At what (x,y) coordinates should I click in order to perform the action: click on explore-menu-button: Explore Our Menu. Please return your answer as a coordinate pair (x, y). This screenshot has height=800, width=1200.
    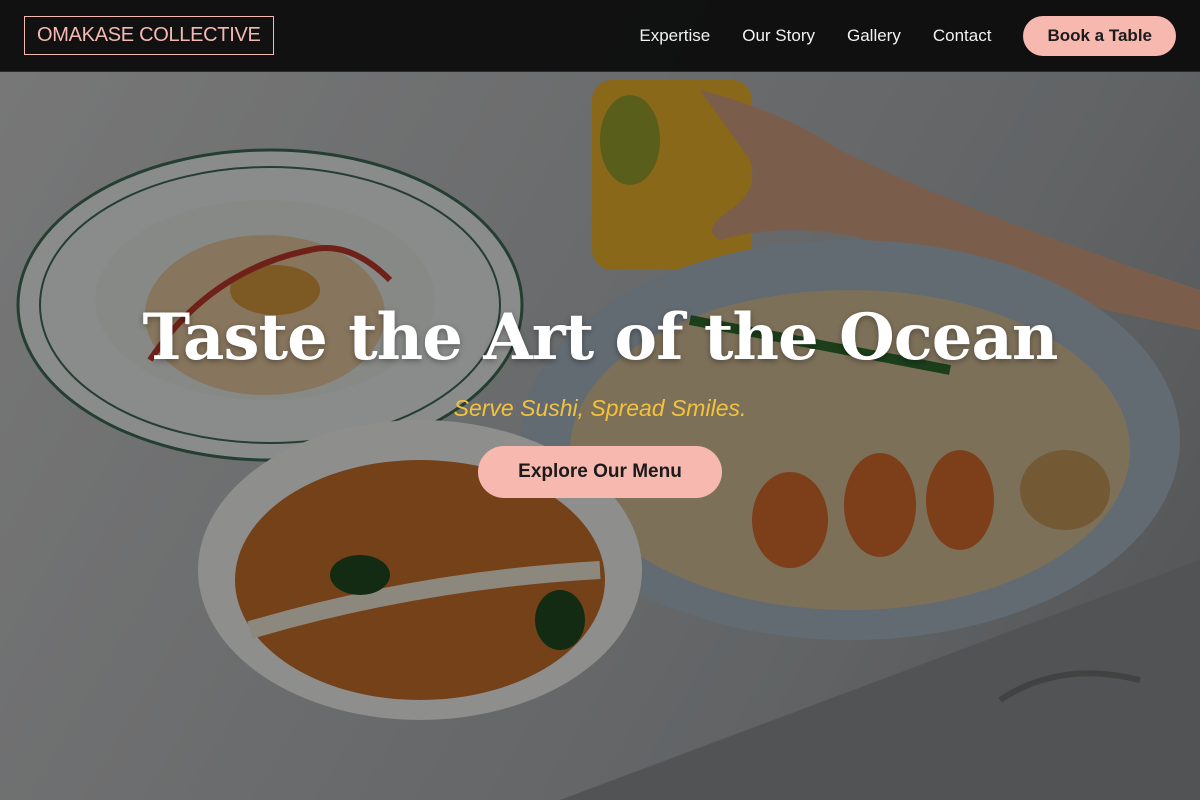
    Looking at the image, I should click on (600, 471).